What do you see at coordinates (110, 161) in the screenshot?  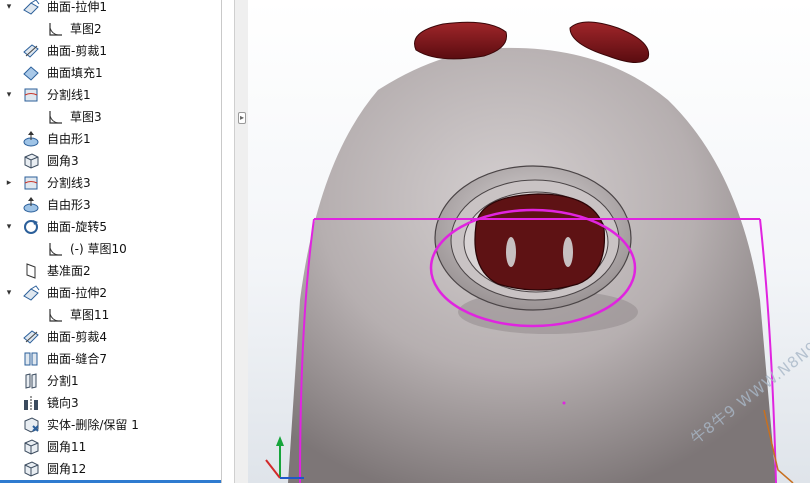 I see `tree-item-8: 圆角3` at bounding box center [110, 161].